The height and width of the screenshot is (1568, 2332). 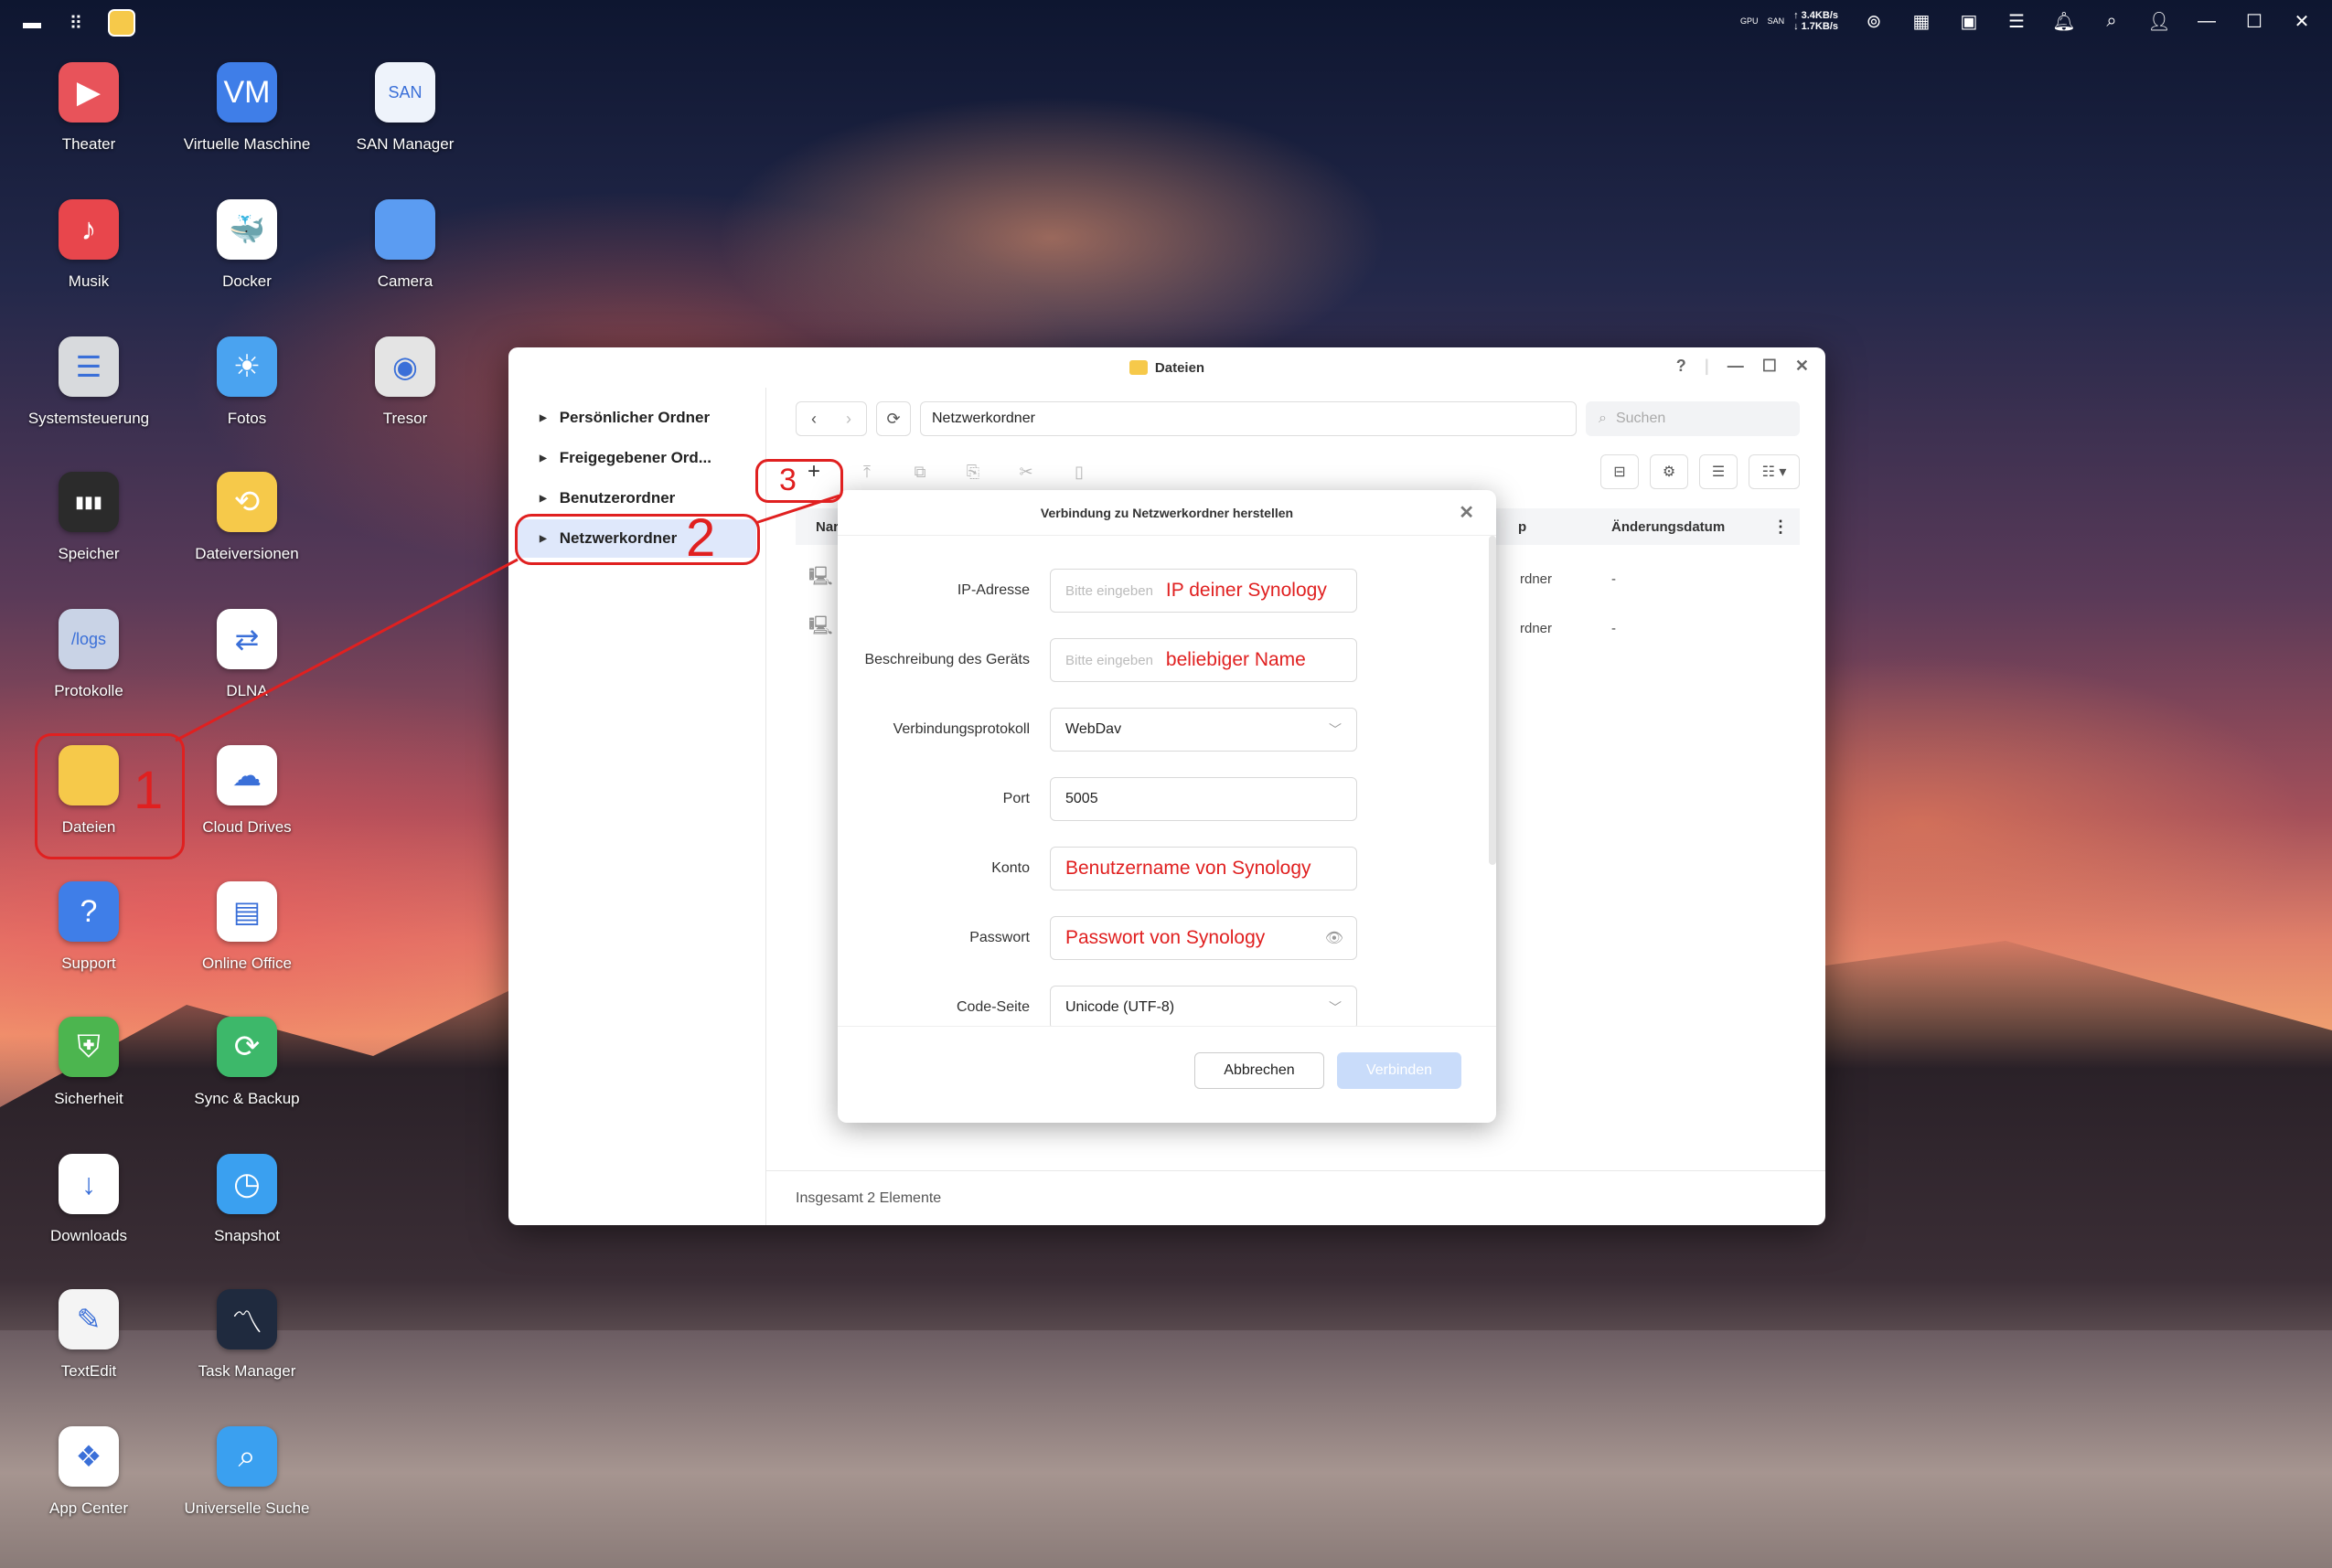 I want to click on help-icon: ?, so click(x=1681, y=366).